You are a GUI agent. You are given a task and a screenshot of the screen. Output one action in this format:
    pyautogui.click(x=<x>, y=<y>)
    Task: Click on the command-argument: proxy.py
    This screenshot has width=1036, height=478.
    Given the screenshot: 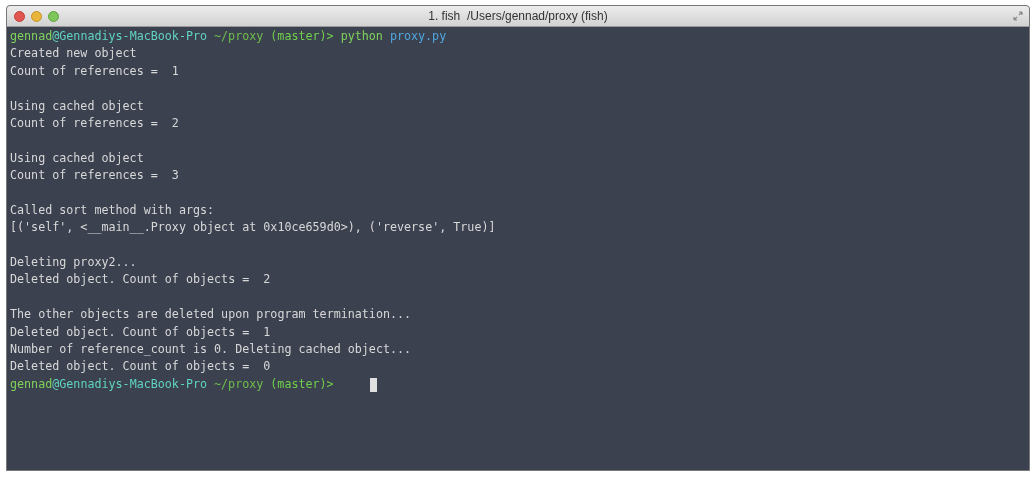 What is the action you would take?
    pyautogui.click(x=418, y=36)
    